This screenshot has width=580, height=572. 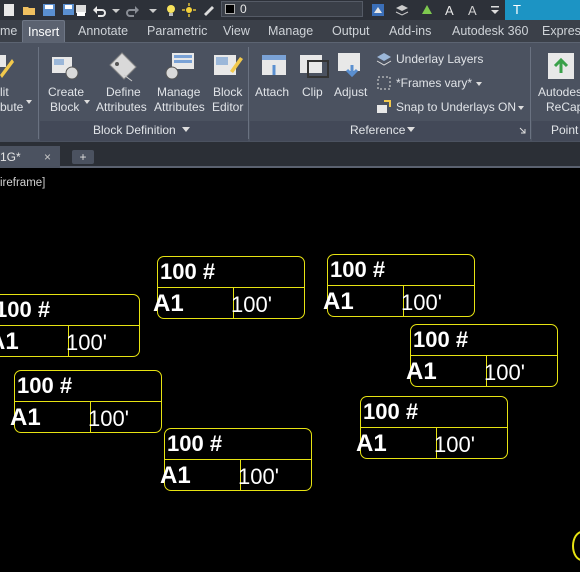 I want to click on snap-underlays-icon, so click(x=384, y=107).